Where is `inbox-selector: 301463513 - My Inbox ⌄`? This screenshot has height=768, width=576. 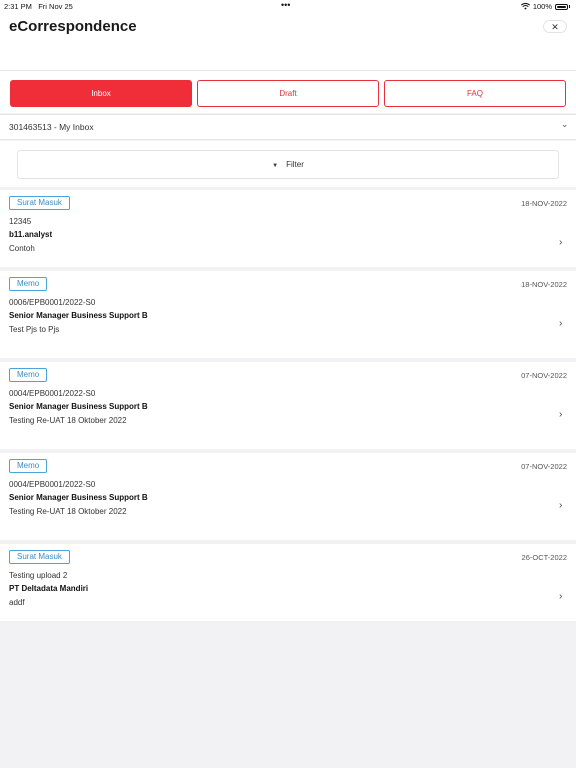 inbox-selector: 301463513 - My Inbox ⌄ is located at coordinates (288, 127).